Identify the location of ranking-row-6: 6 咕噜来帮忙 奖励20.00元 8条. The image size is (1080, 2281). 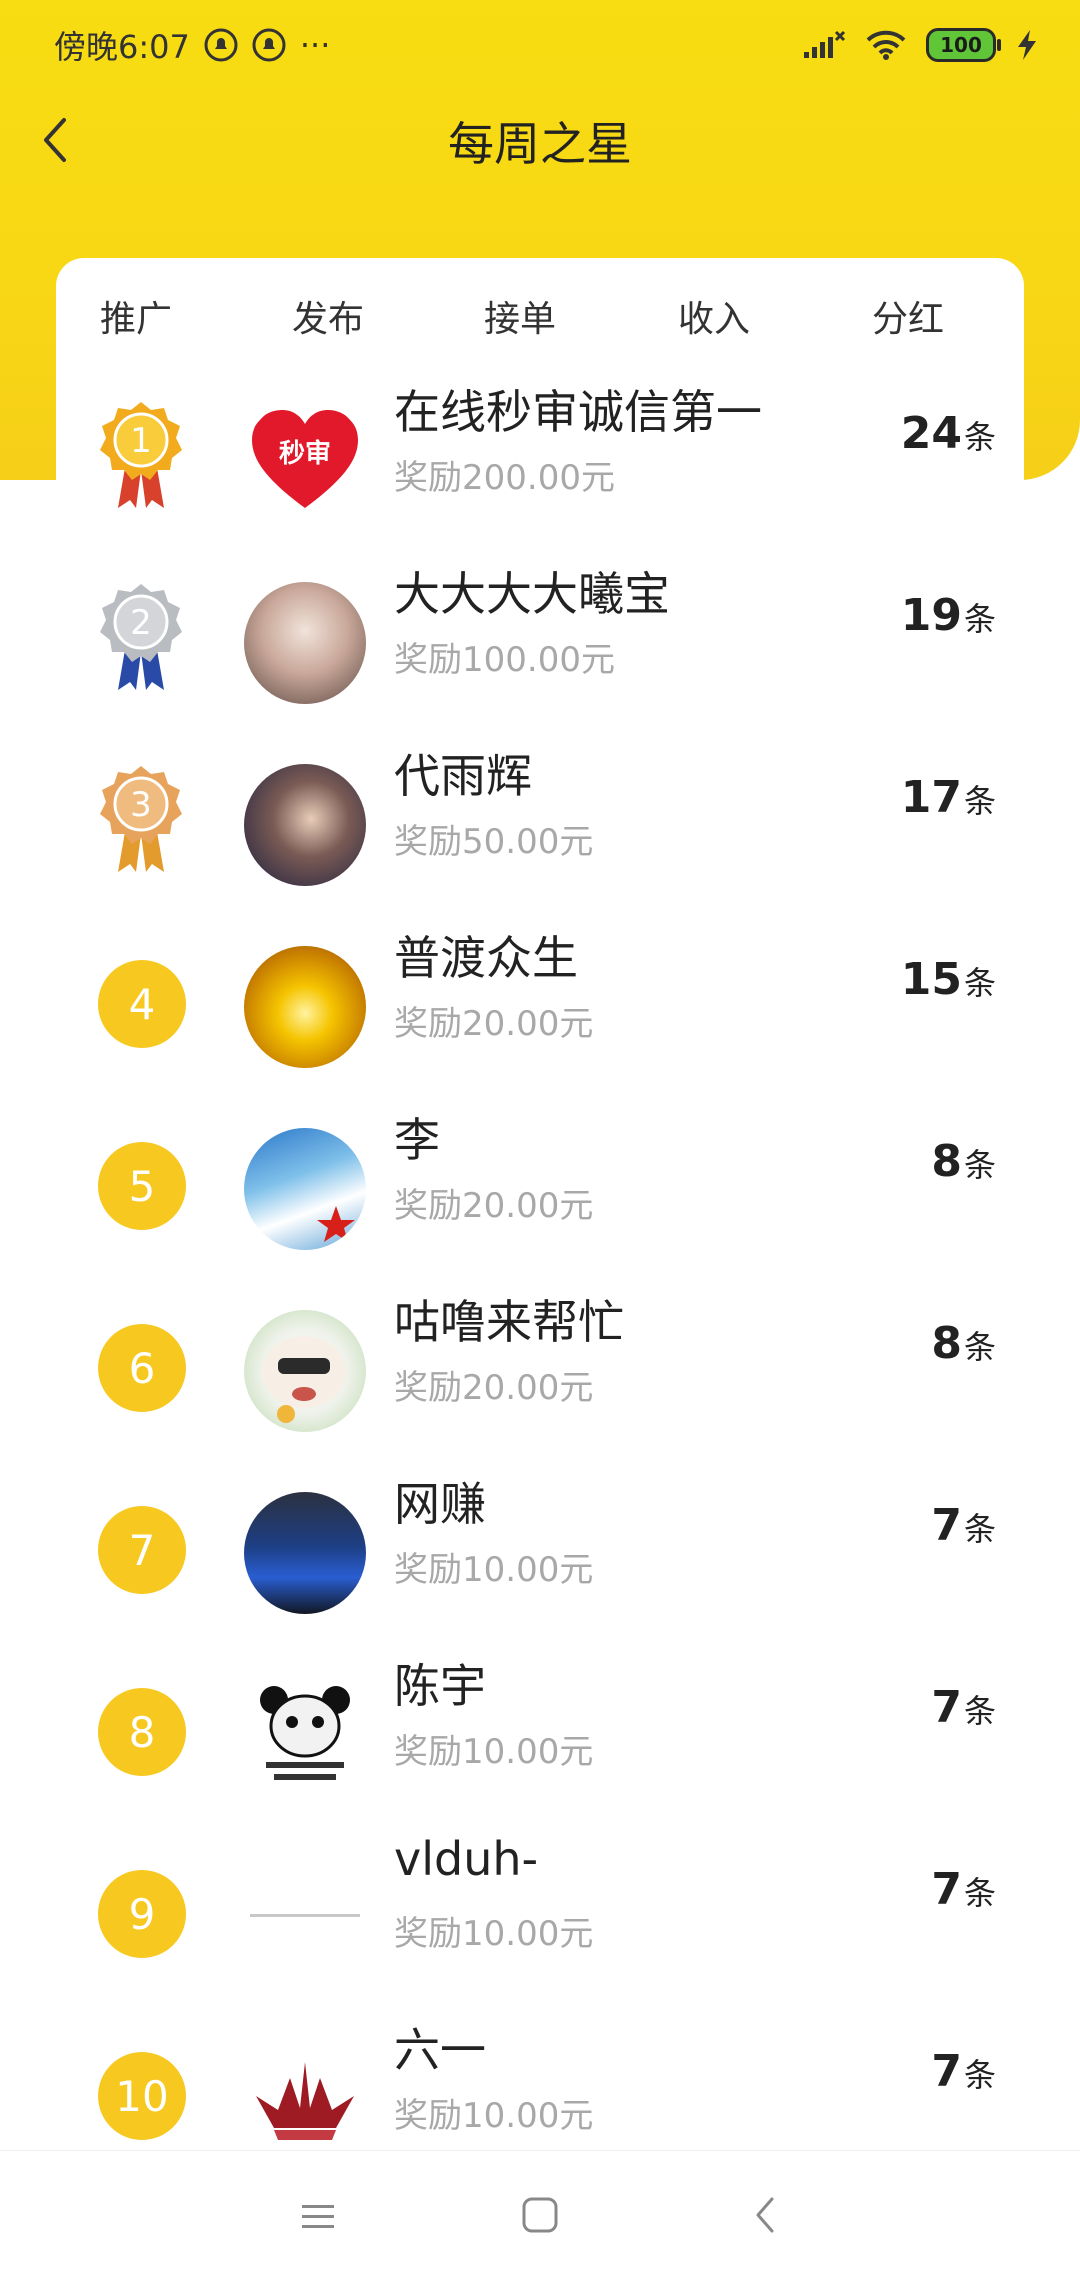
(540, 1371).